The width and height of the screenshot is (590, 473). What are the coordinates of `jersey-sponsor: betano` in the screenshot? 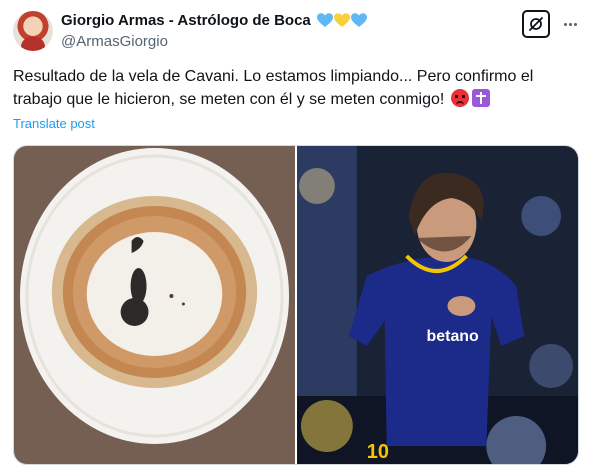 It's located at (453, 336).